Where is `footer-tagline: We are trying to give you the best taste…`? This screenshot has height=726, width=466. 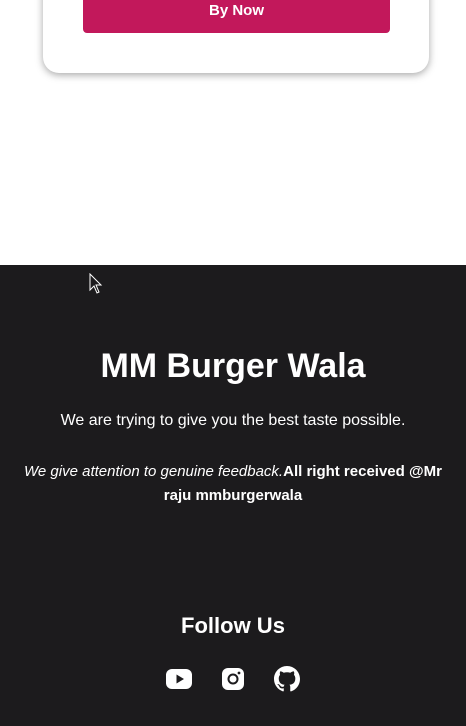
footer-tagline: We are trying to give you the best taste… is located at coordinates (233, 420).